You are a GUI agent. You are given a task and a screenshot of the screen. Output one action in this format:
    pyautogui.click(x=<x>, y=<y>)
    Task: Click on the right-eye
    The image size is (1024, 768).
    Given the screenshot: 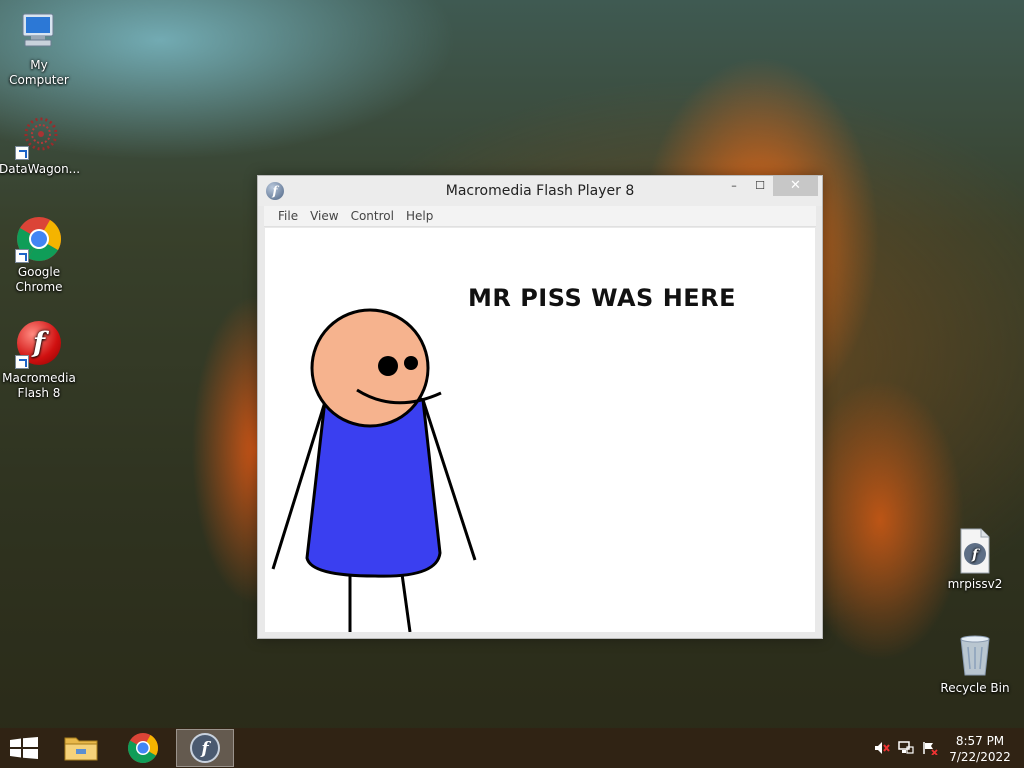 What is the action you would take?
    pyautogui.click(x=411, y=363)
    